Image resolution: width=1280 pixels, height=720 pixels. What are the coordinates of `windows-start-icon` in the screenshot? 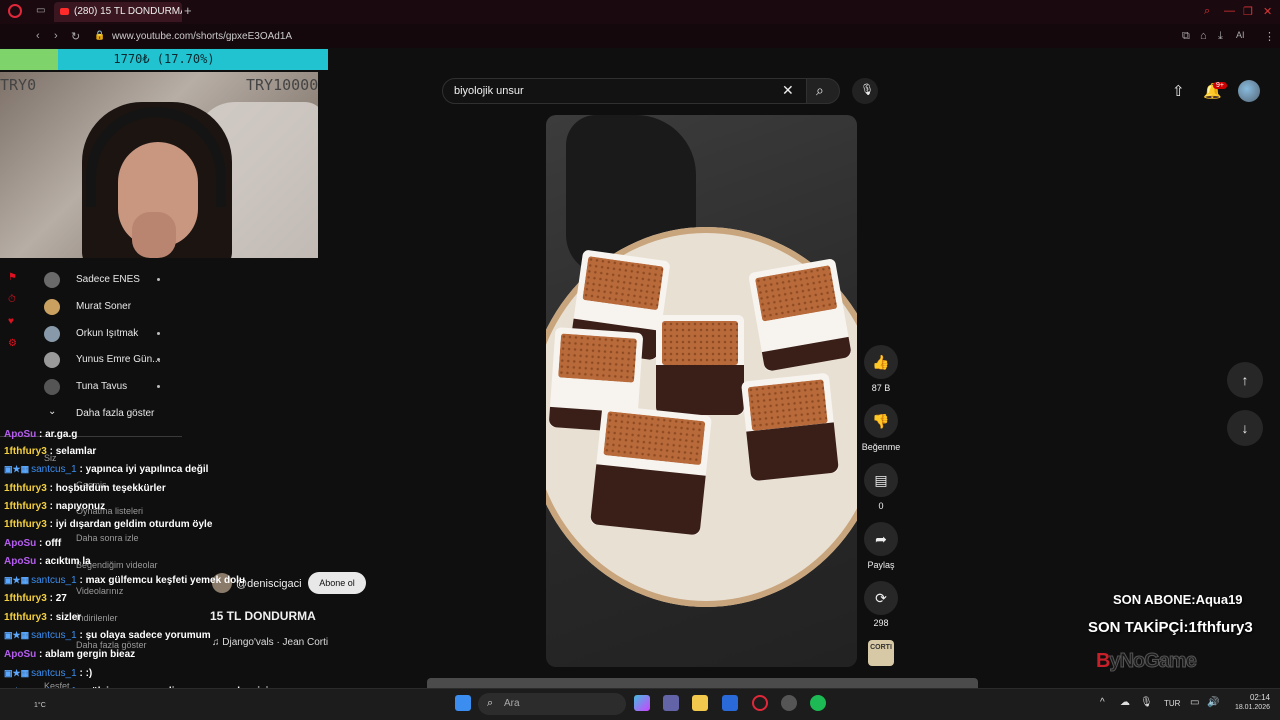 It's located at (463, 703).